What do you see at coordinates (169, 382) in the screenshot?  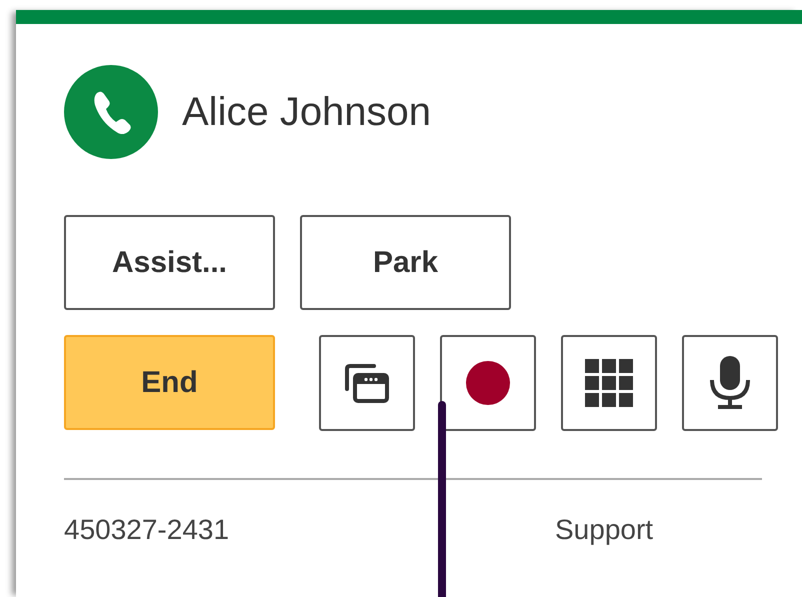 I see `end-button: End` at bounding box center [169, 382].